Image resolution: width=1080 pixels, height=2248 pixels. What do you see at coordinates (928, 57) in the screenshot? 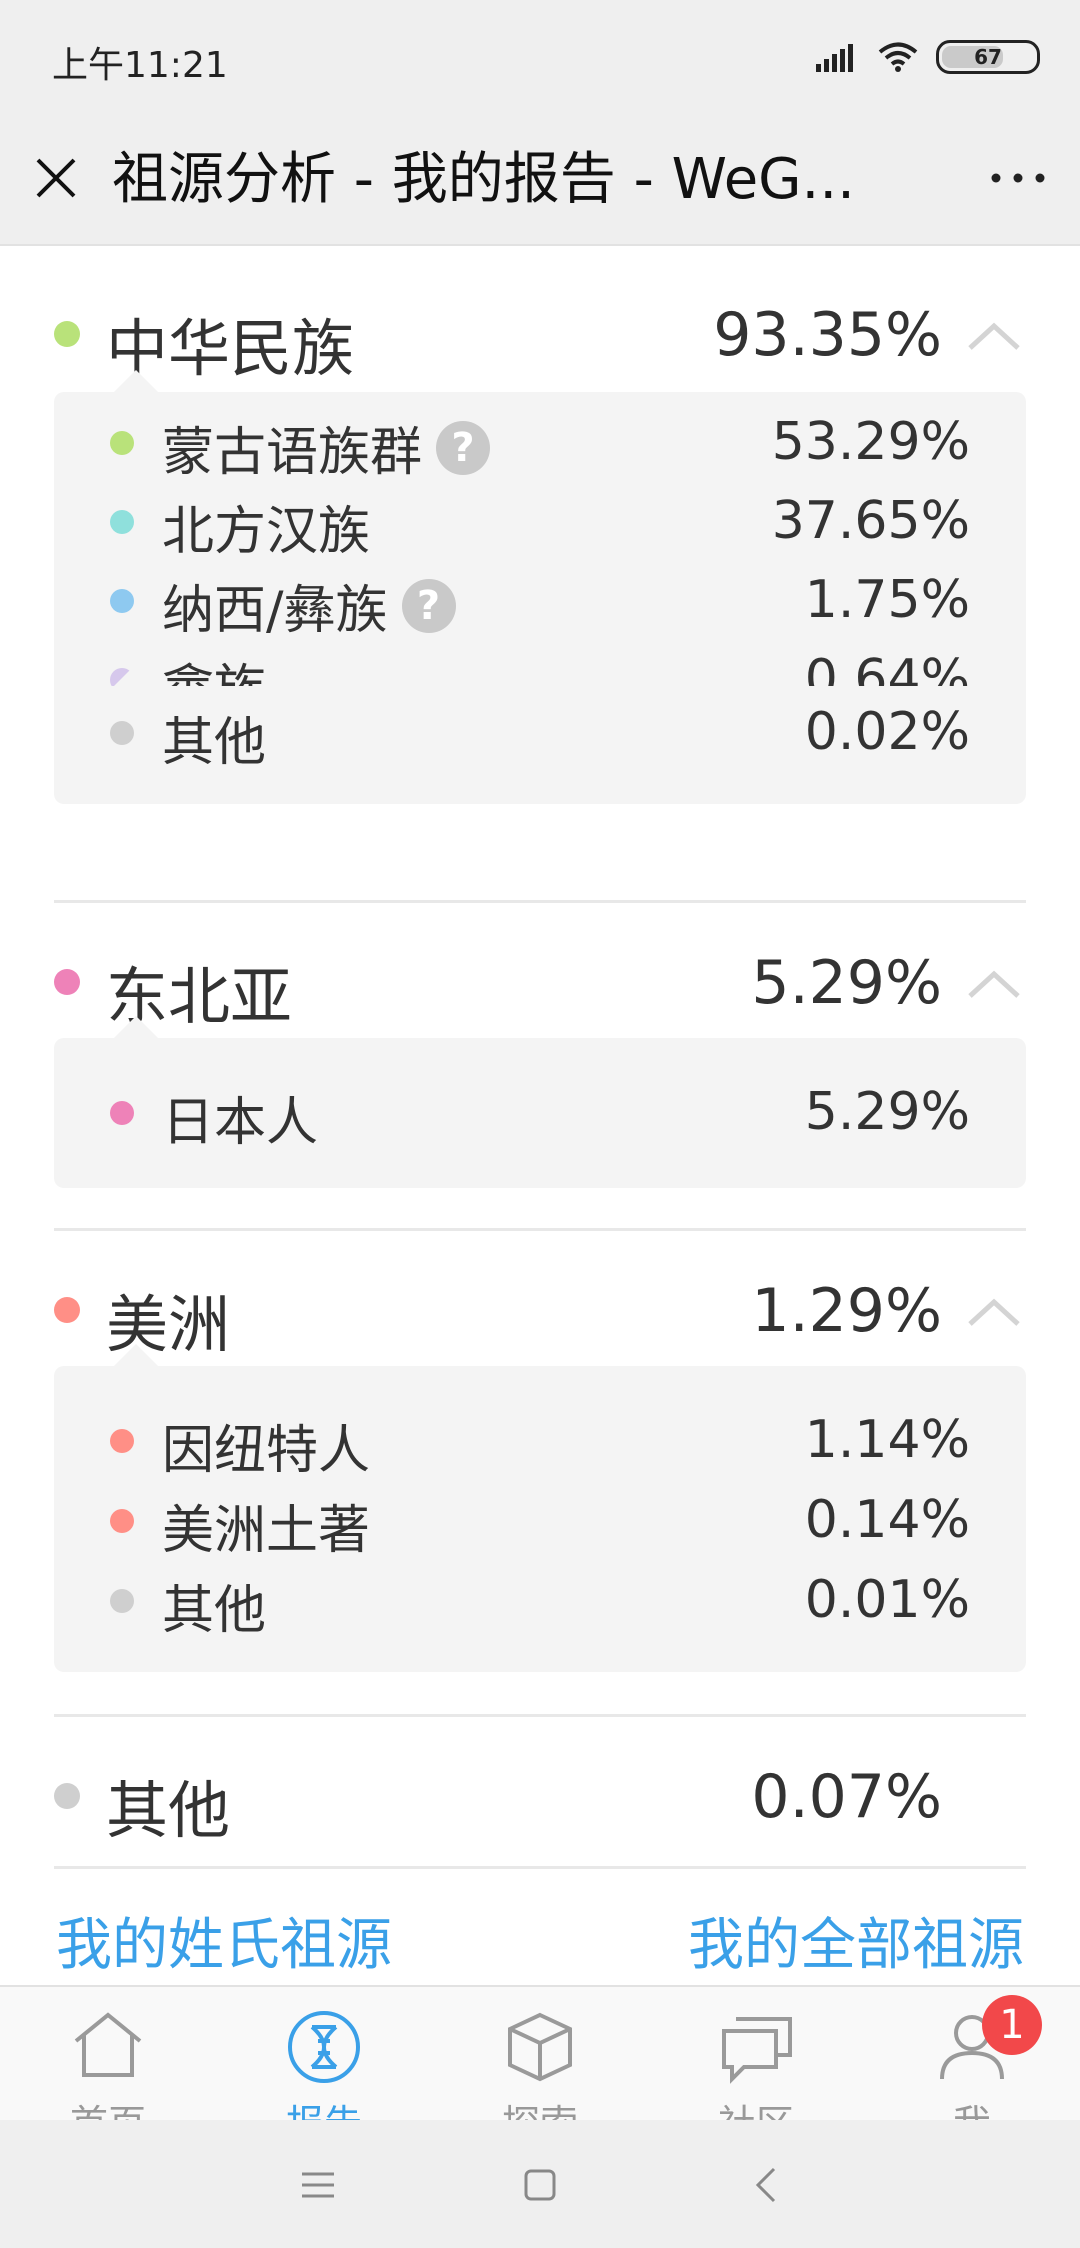
I see `status-icons: 67` at bounding box center [928, 57].